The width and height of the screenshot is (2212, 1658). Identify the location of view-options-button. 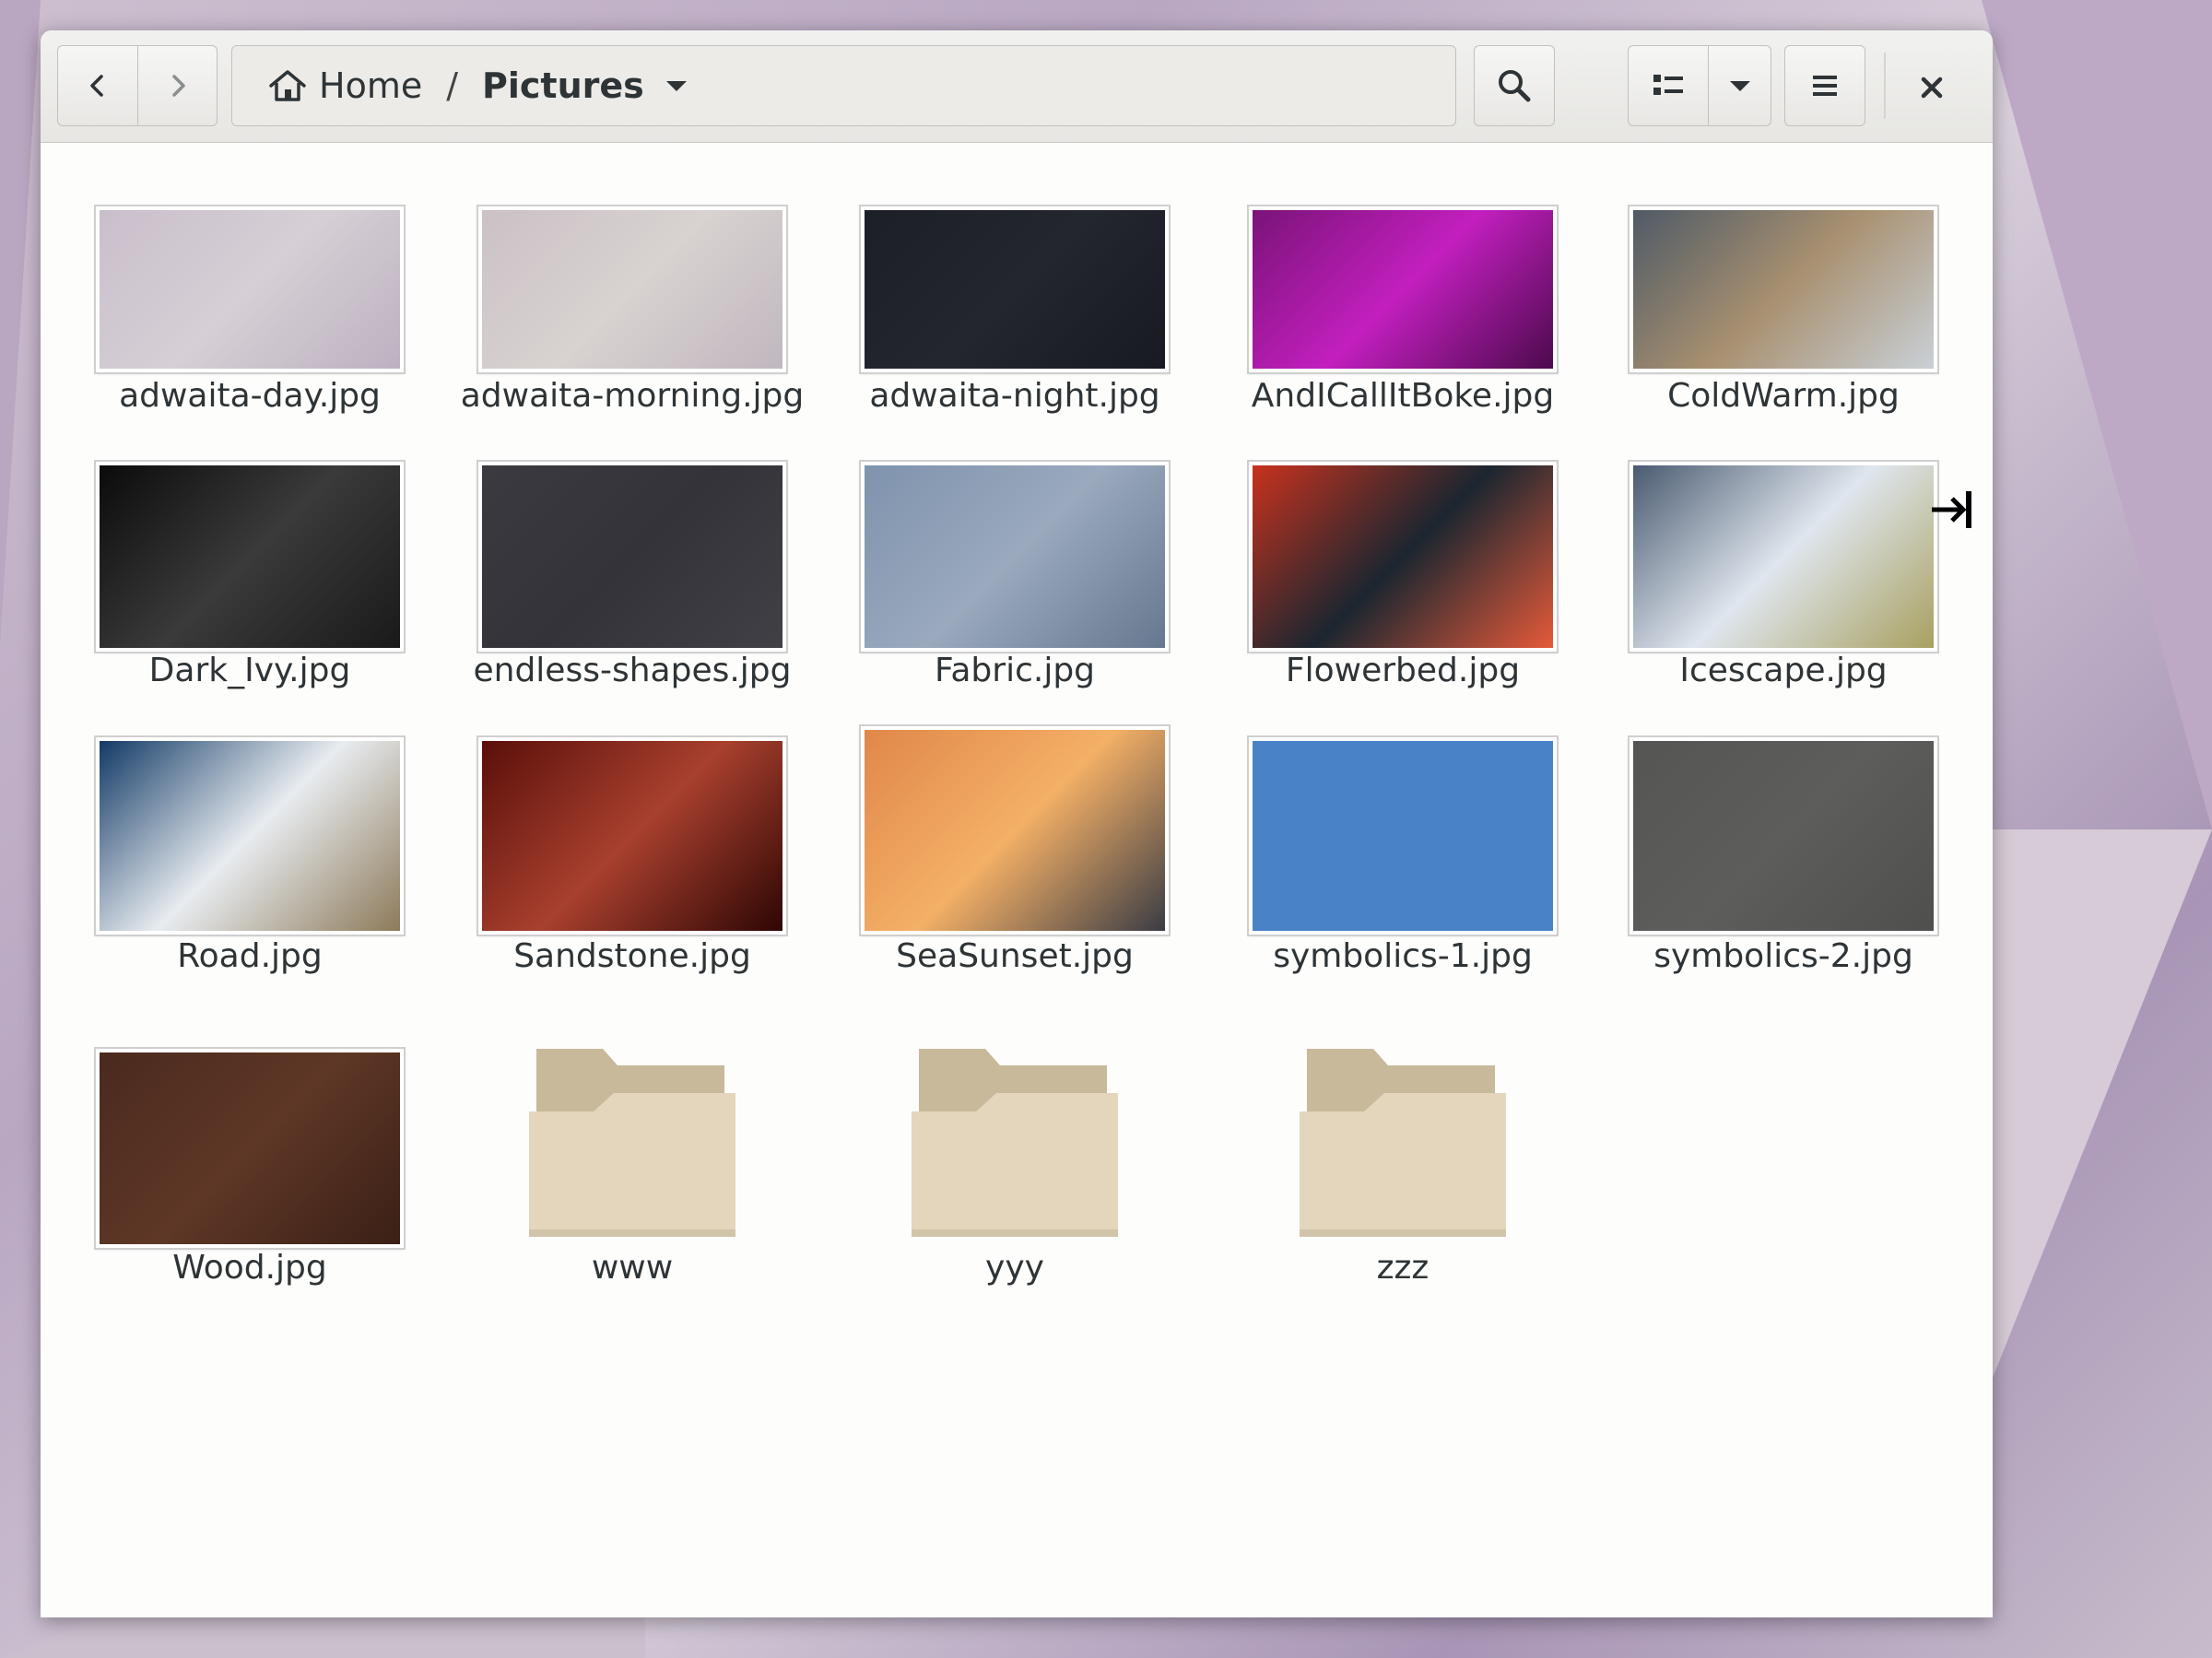
(1740, 85).